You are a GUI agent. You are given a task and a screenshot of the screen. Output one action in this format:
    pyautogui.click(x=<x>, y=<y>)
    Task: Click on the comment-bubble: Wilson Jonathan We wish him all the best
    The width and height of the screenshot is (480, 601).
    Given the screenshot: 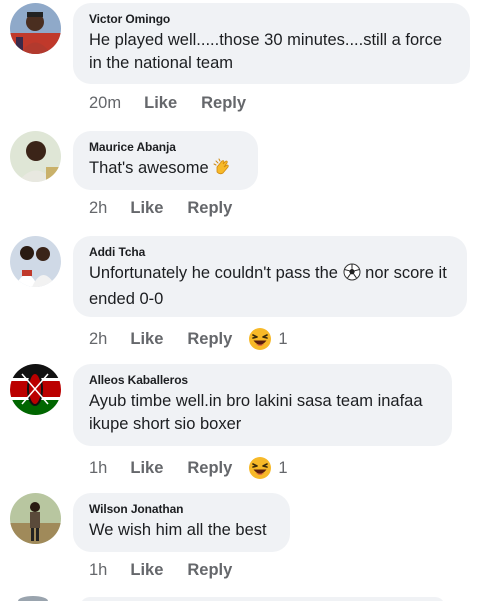 What is the action you would take?
    pyautogui.click(x=181, y=522)
    